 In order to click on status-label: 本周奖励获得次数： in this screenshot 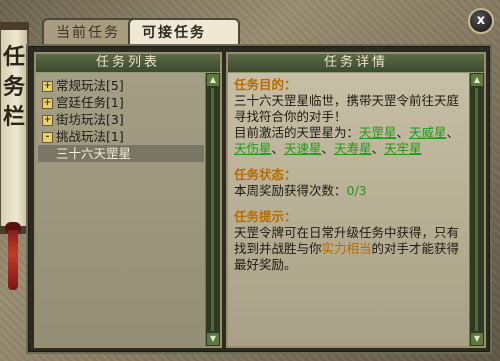, I will do `click(290, 190)`.